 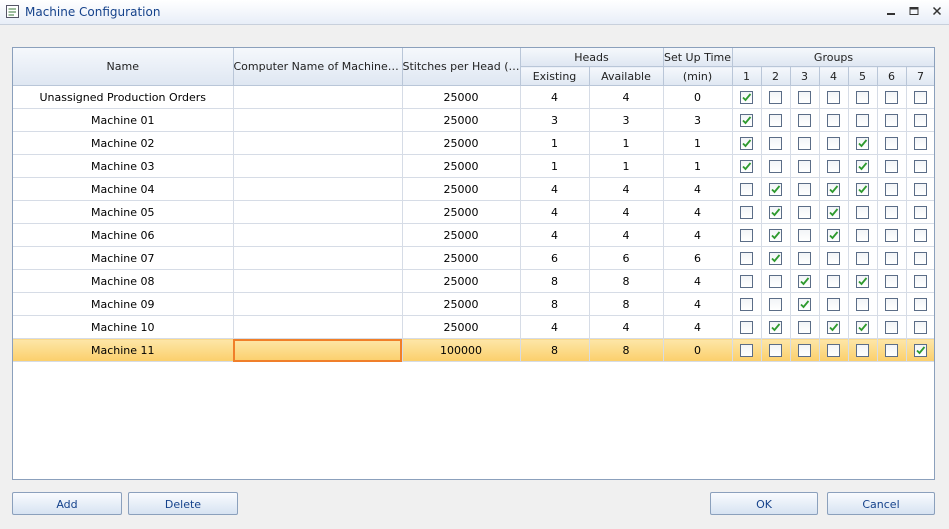 What do you see at coordinates (461, 67) in the screenshot?
I see `col-header-stitches: Stitches per Head (h)` at bounding box center [461, 67].